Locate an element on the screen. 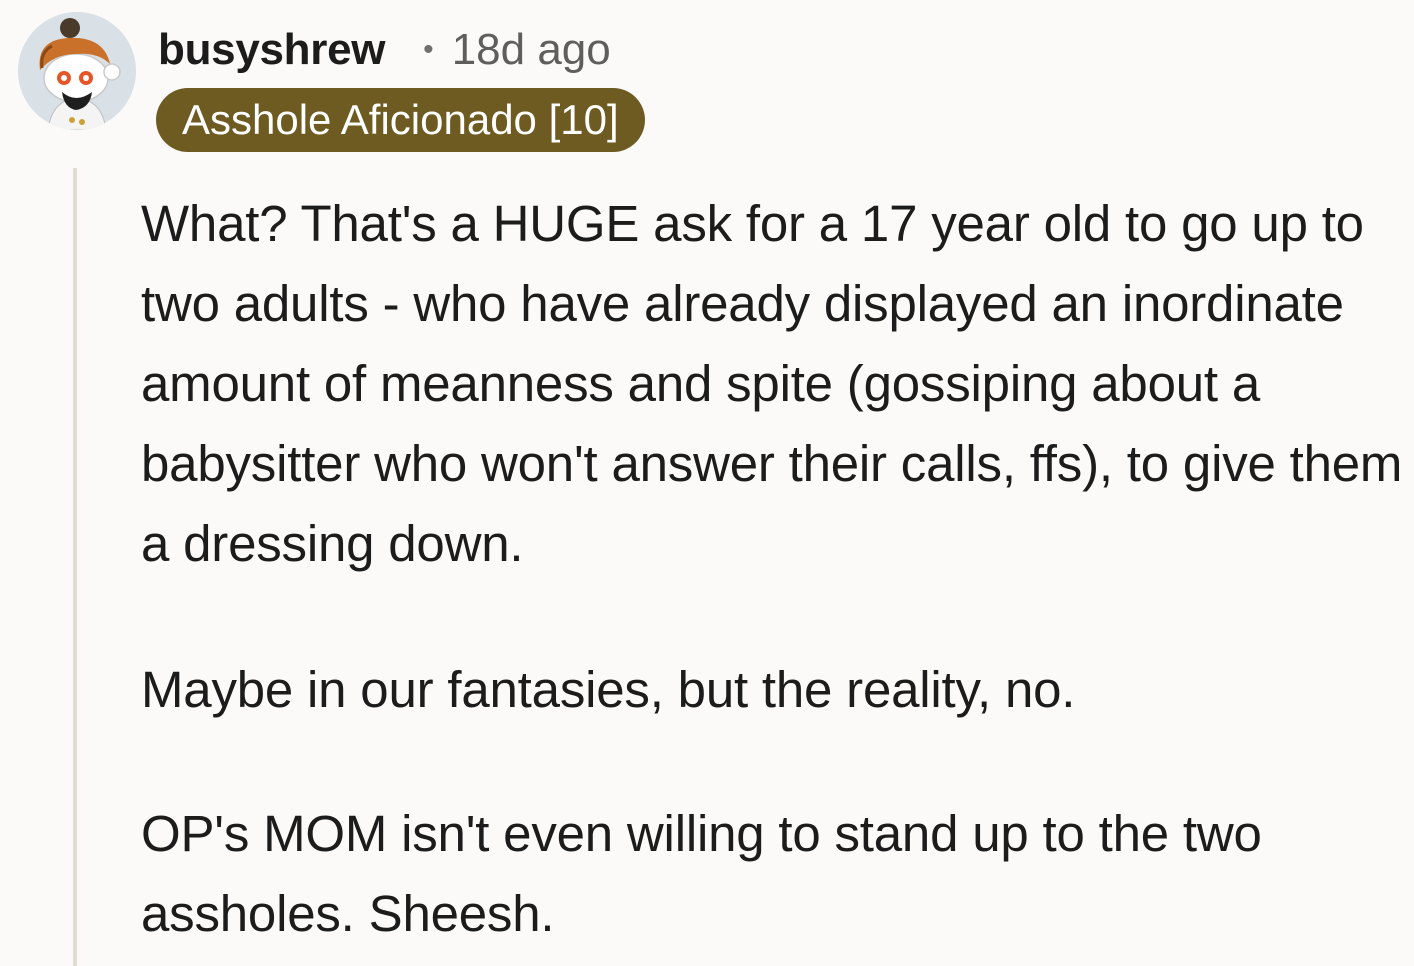  user-flair-badge: Asshole Aficionado [10] is located at coordinates (400, 120).